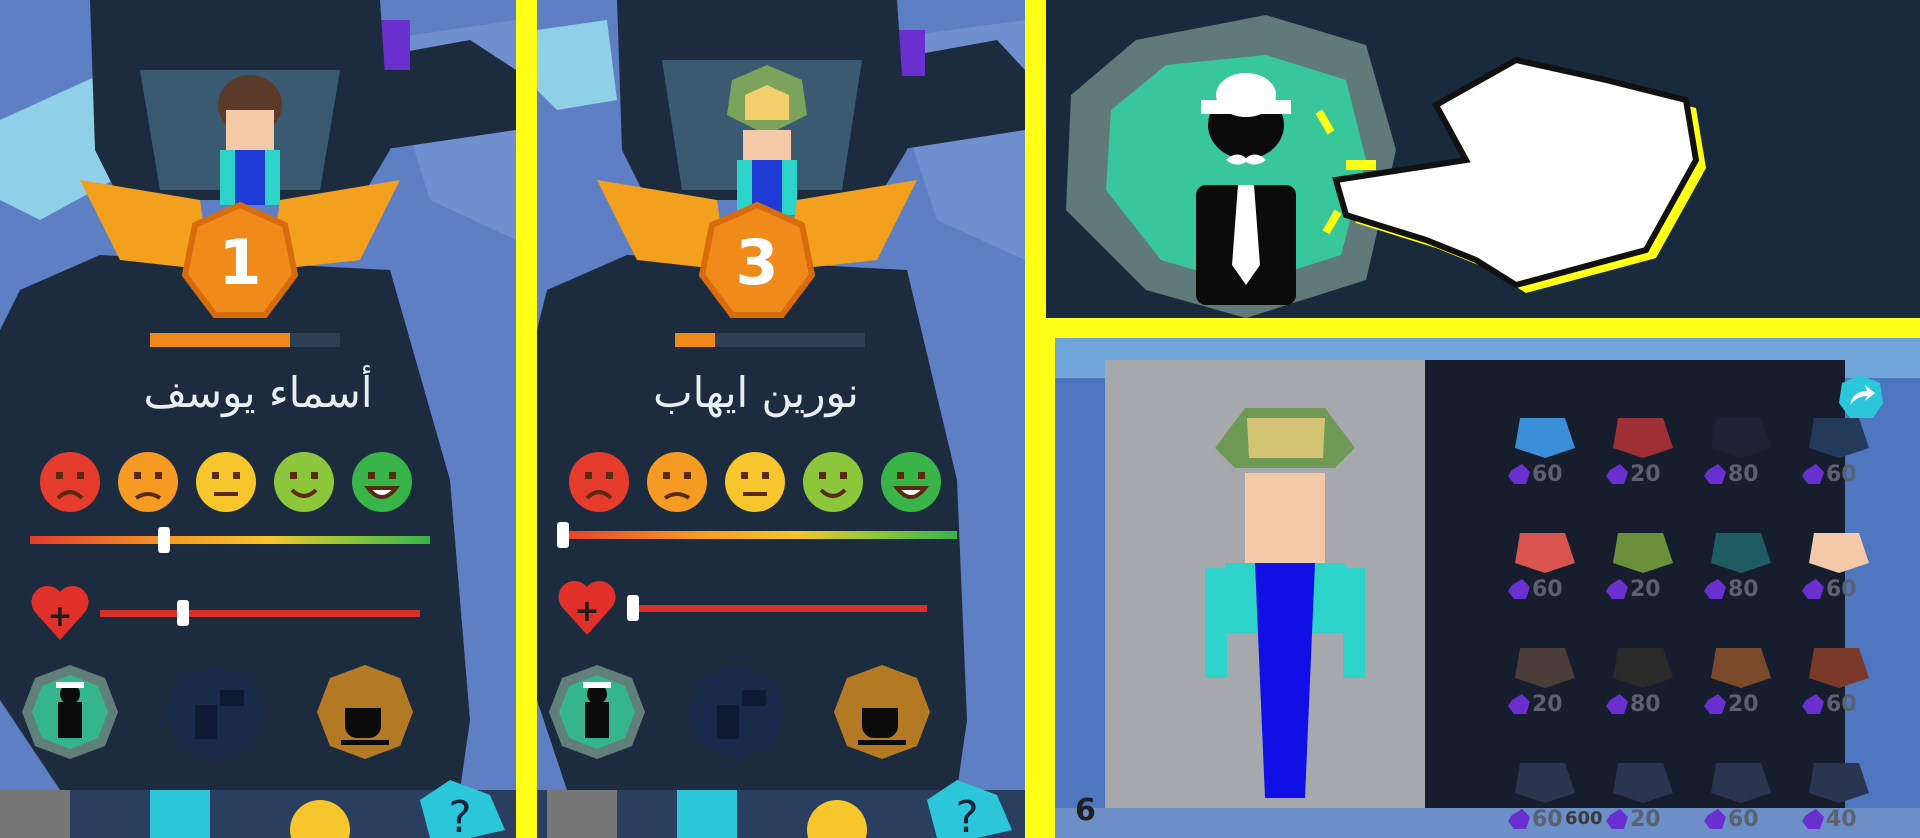  What do you see at coordinates (1841, 819) in the screenshot?
I see `shop-item-price: 40` at bounding box center [1841, 819].